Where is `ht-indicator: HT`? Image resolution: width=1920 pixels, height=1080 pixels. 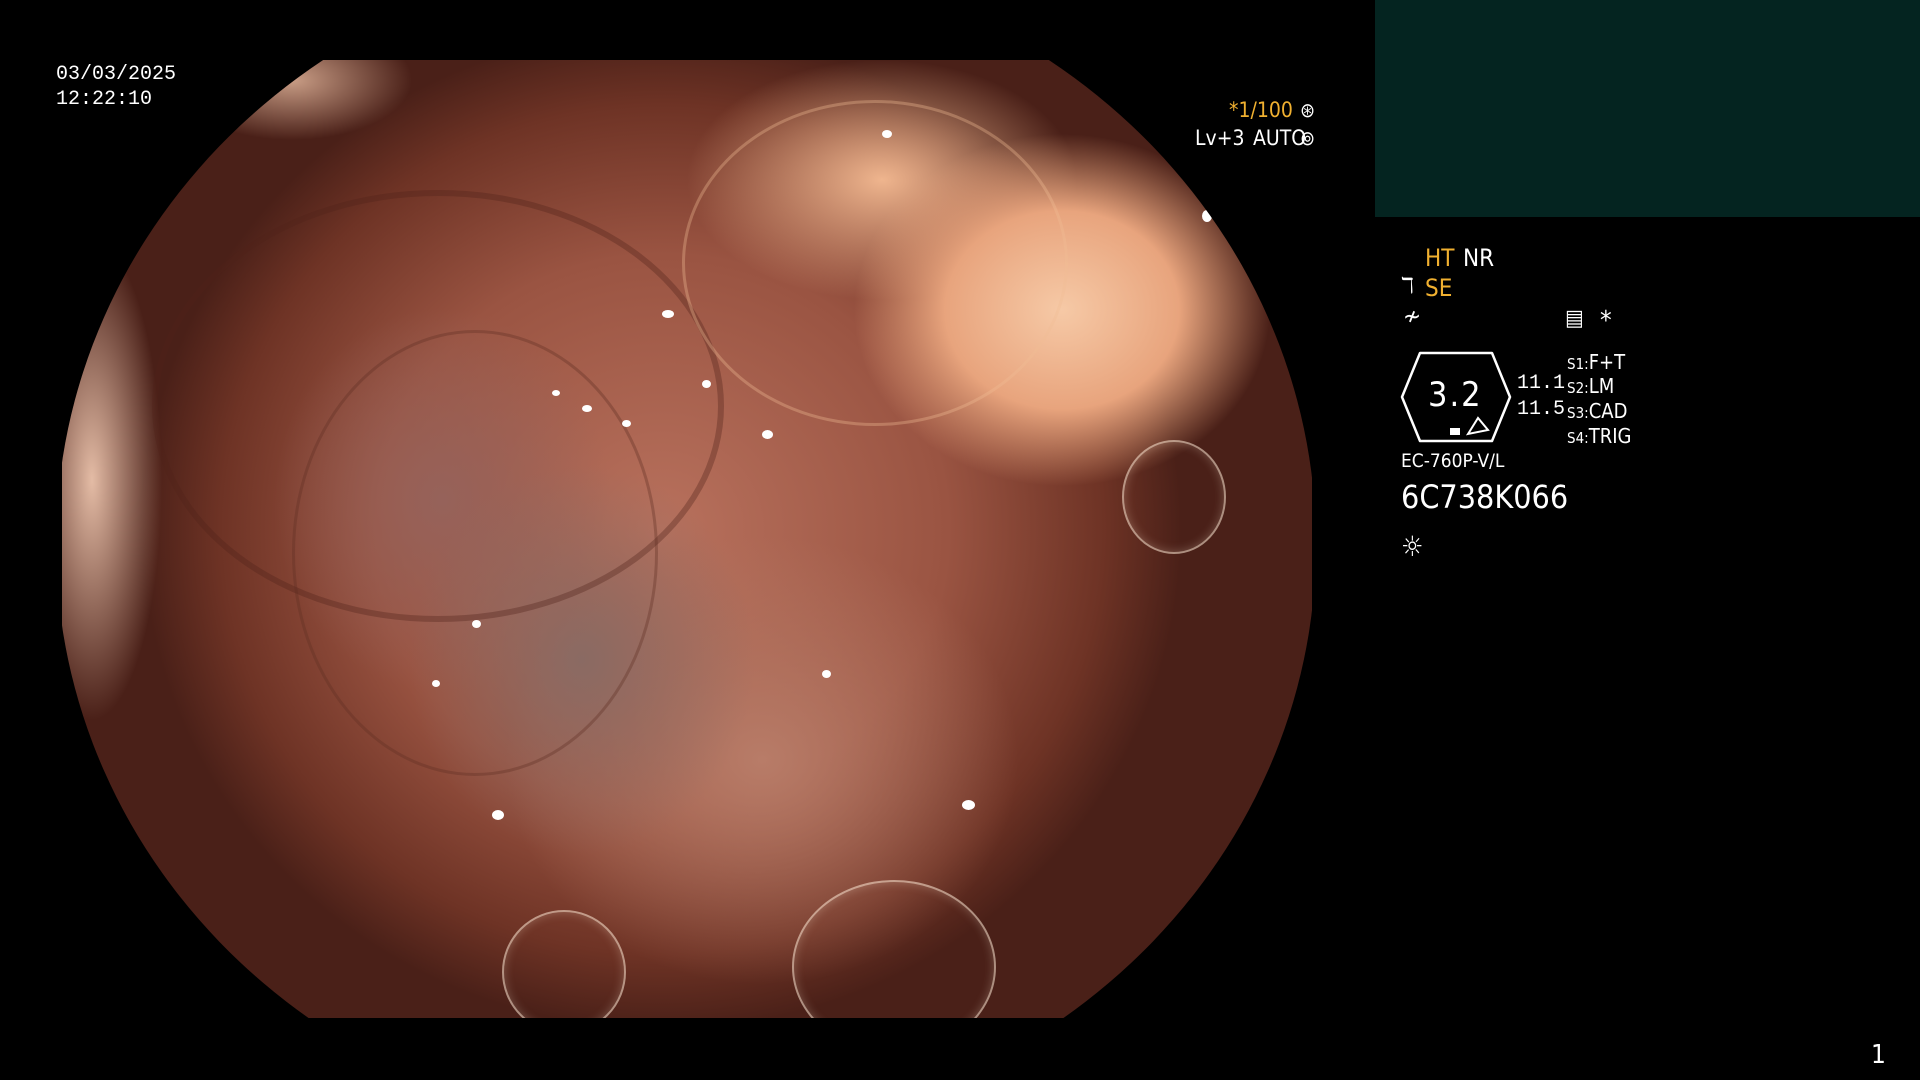 ht-indicator: HT is located at coordinates (1440, 258).